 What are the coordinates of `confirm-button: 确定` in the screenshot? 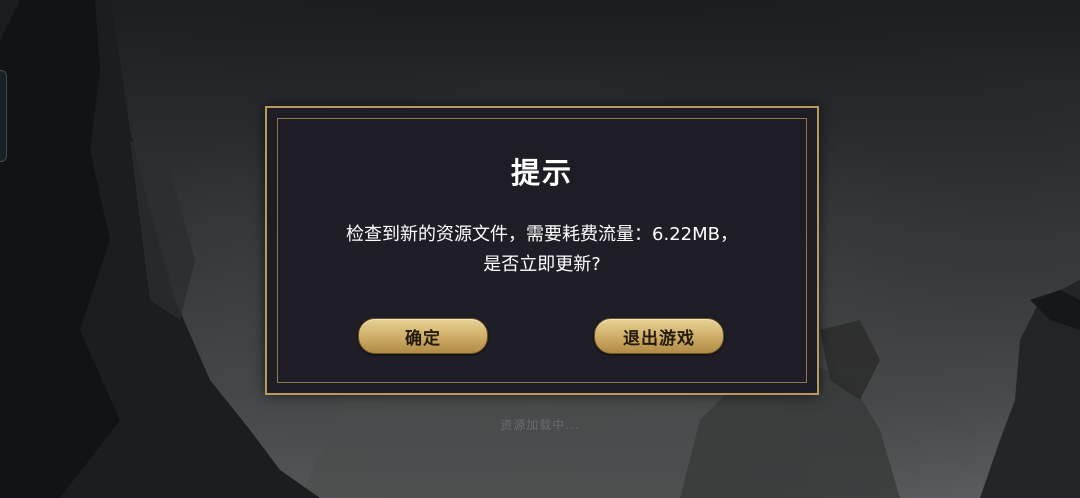 It's located at (423, 336).